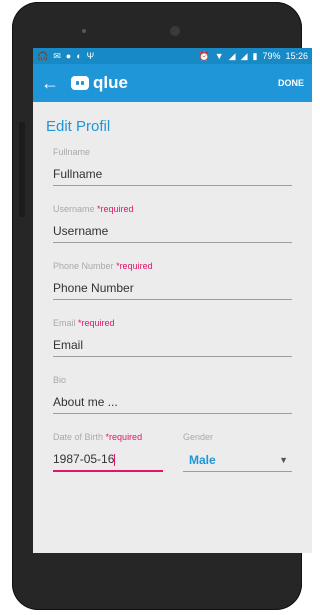  I want to click on status-left-icons: 🎧 ✉ ● ◐ Ψ, so click(66, 55).